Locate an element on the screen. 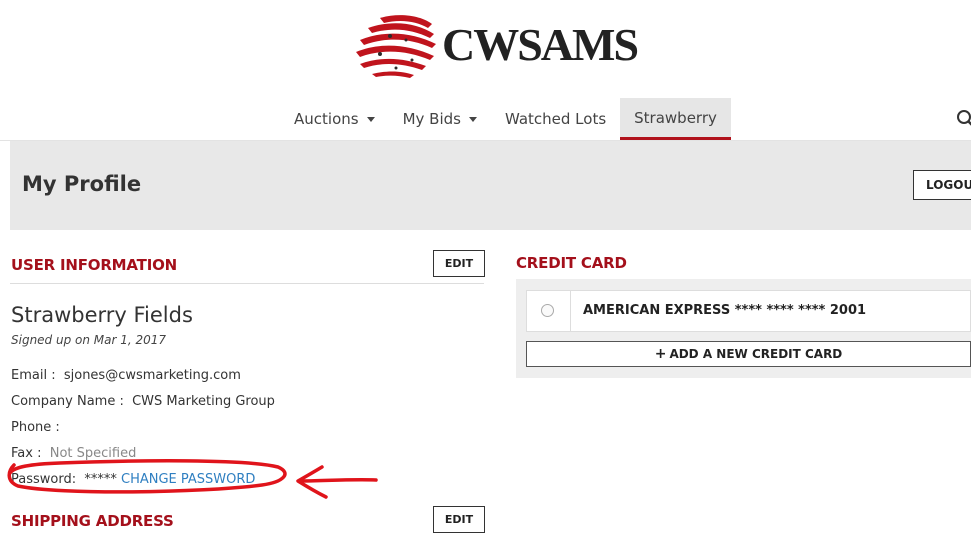  brand-logo: CWSAMS is located at coordinates (500, 47).